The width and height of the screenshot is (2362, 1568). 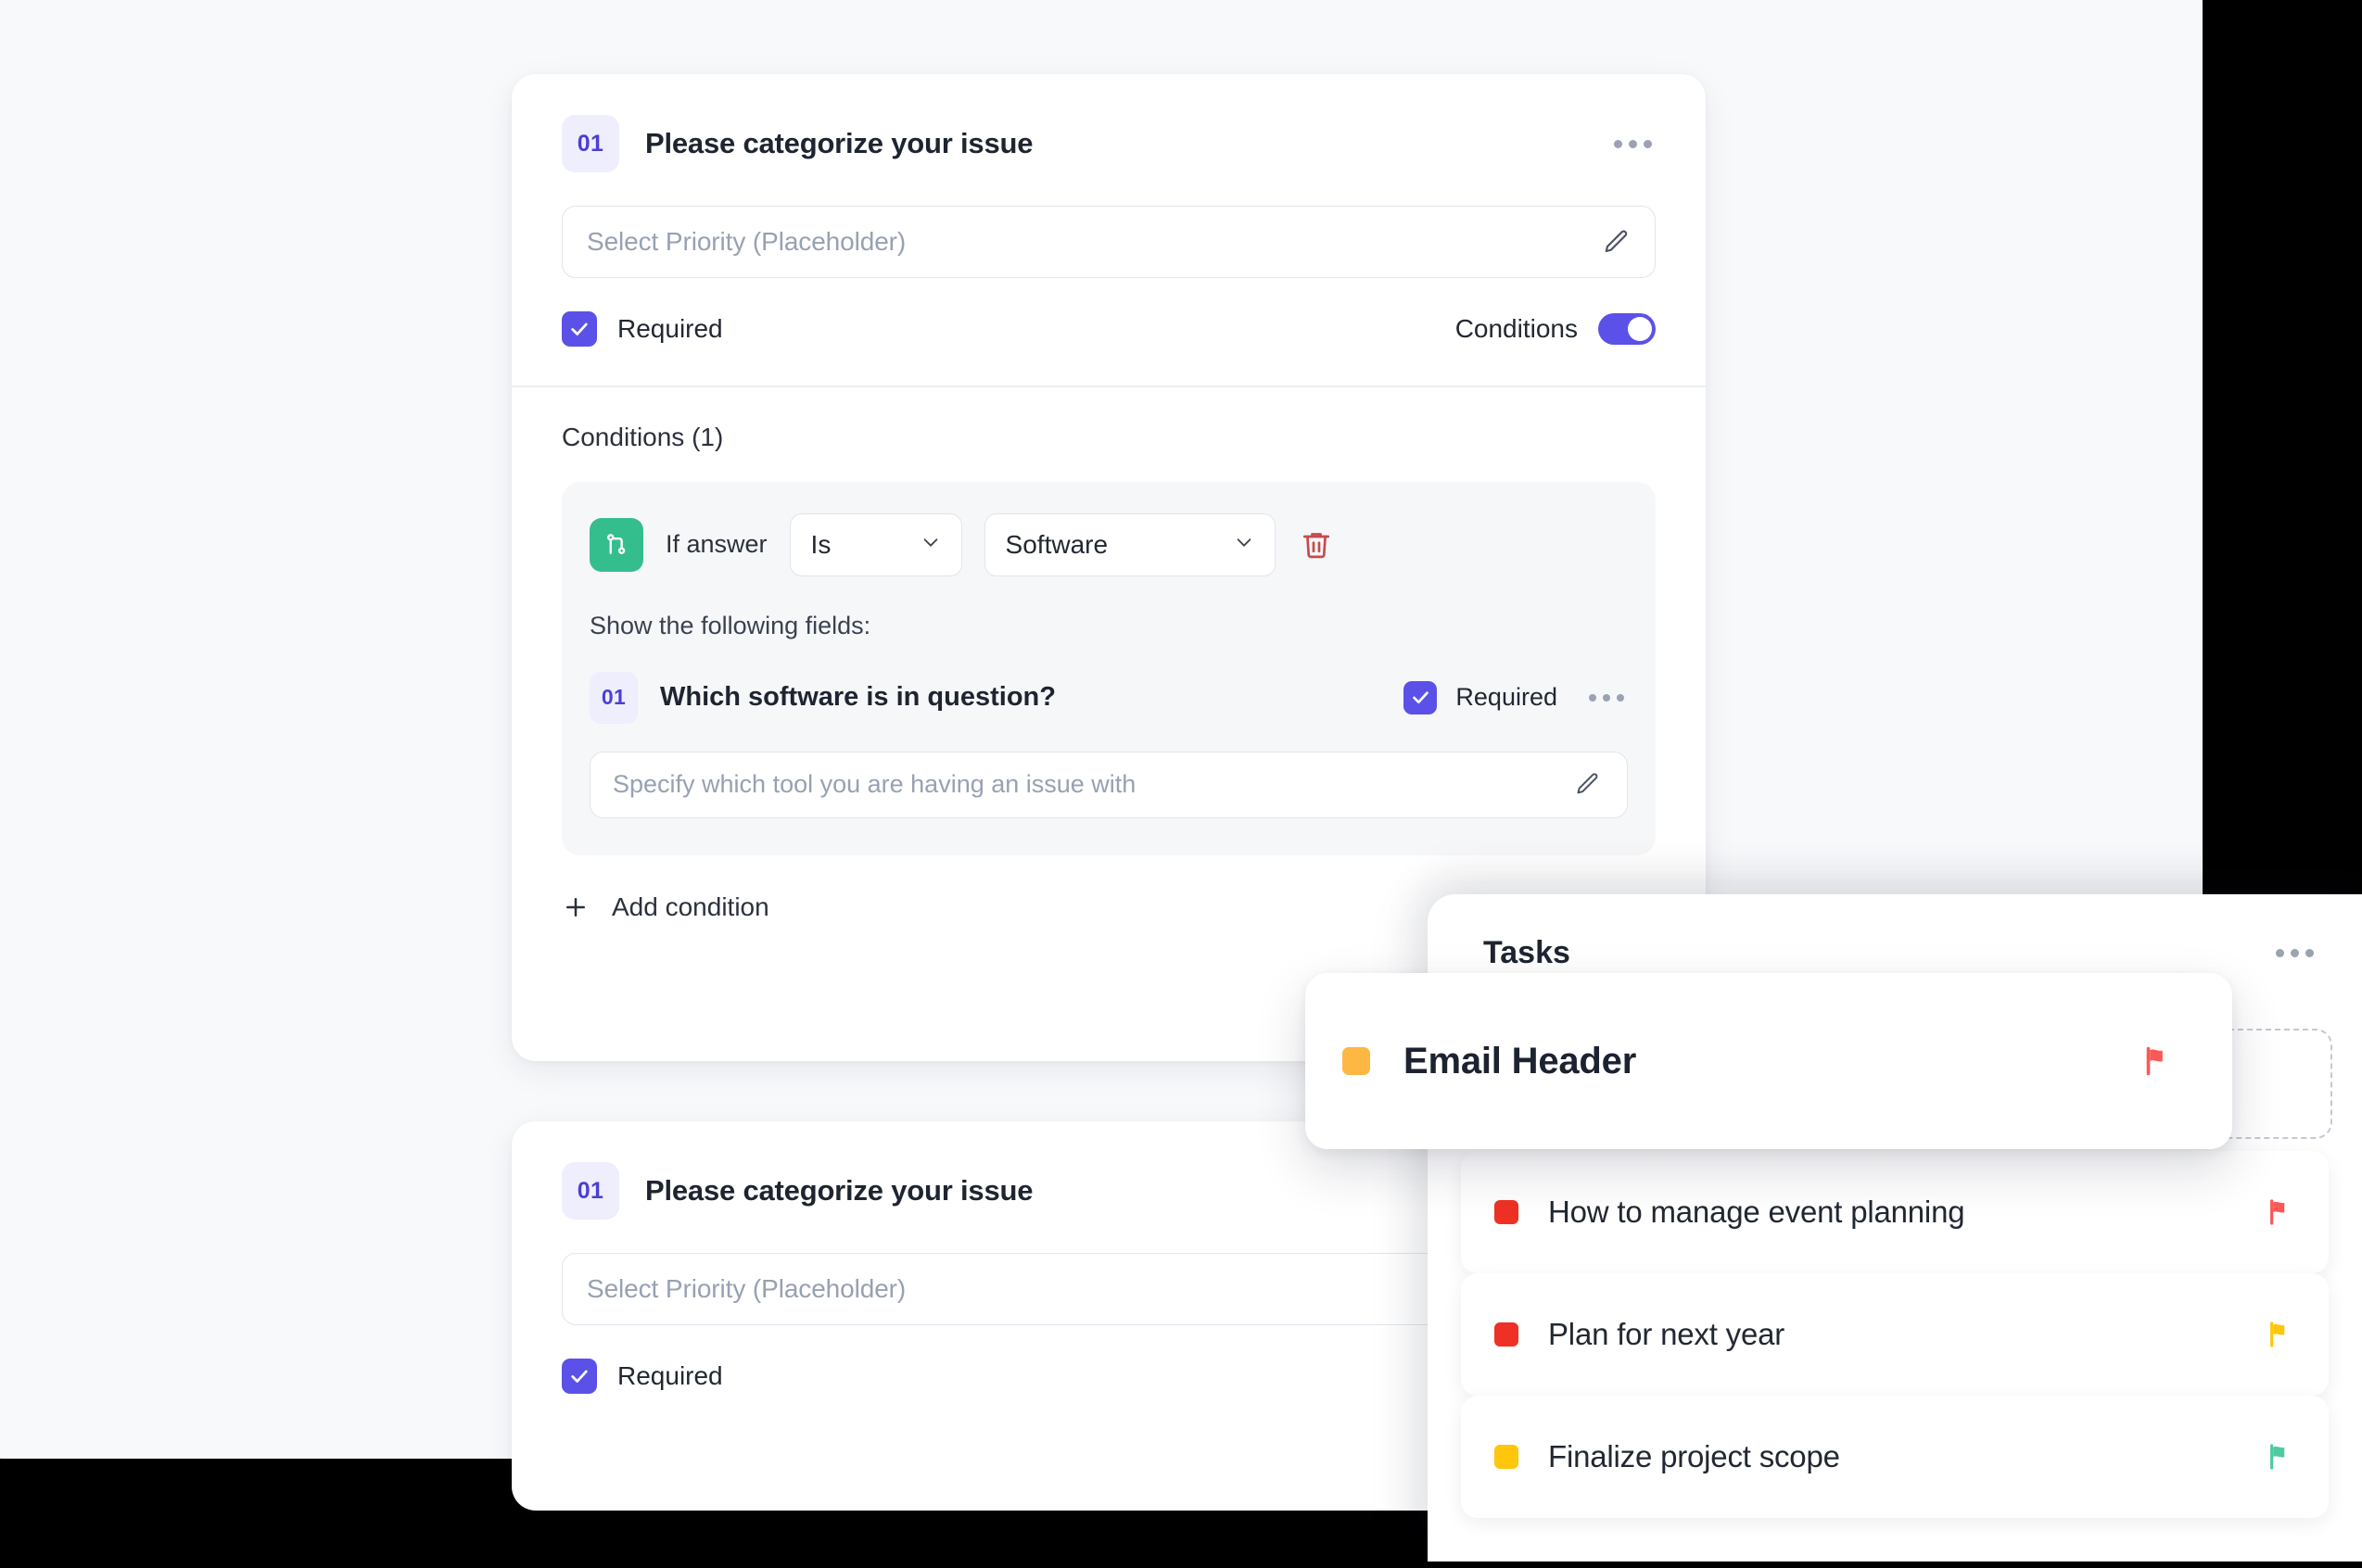 I want to click on nested-question-title: Which software is in question?, so click(x=858, y=697).